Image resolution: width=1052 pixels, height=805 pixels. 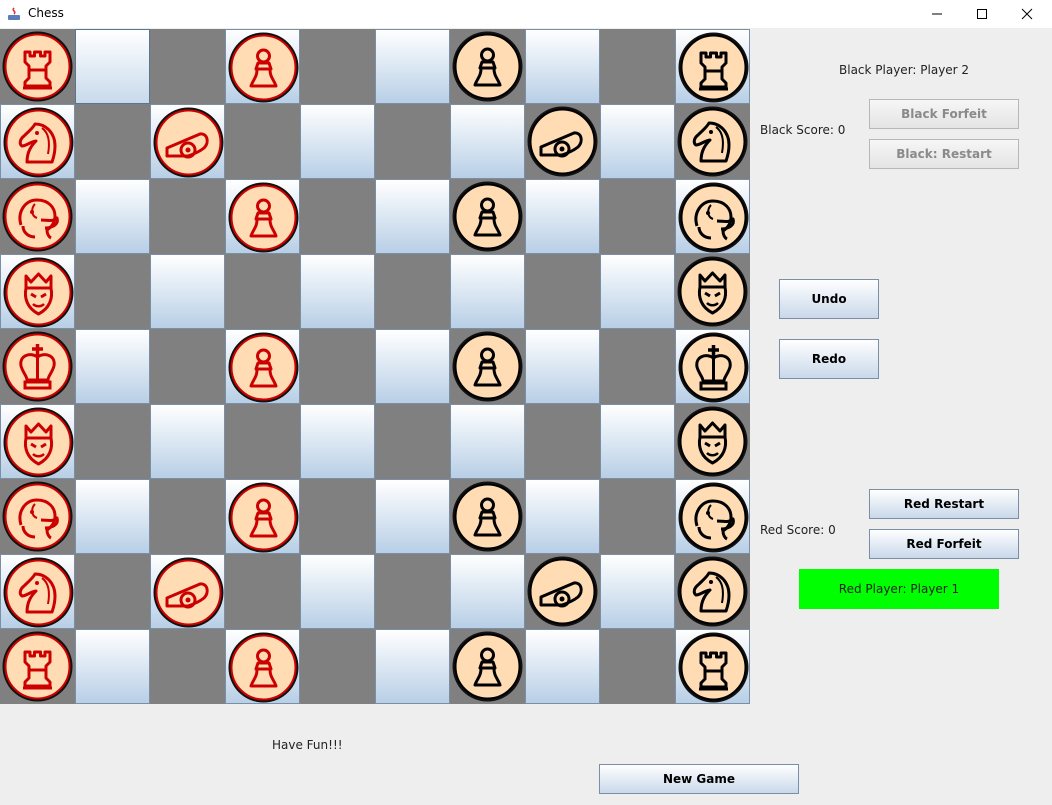 I want to click on red-guard-piece, so click(x=38, y=292).